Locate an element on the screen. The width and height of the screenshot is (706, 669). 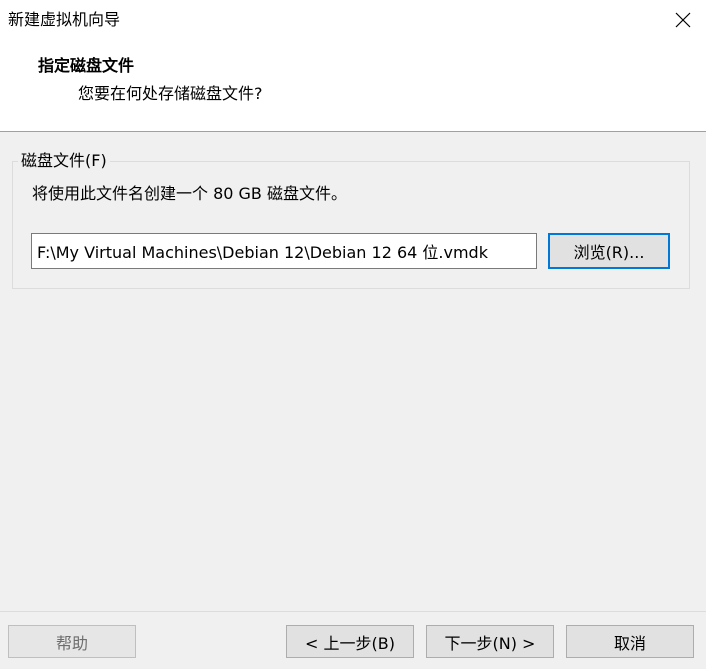
close-icon is located at coordinates (683, 20).